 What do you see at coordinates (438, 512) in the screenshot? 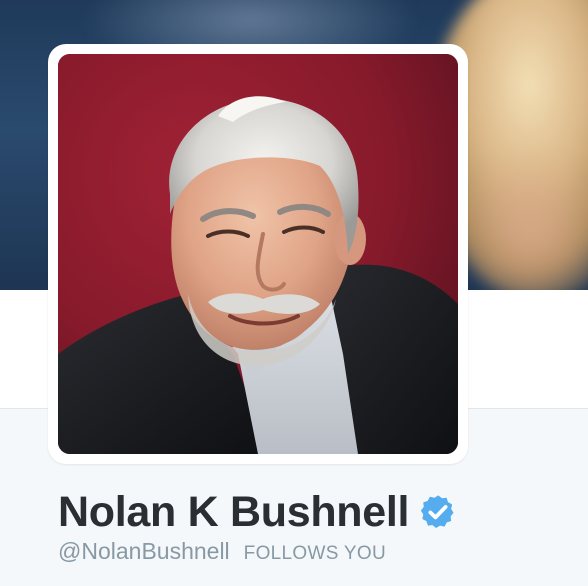
I see `verified-badge-icon` at bounding box center [438, 512].